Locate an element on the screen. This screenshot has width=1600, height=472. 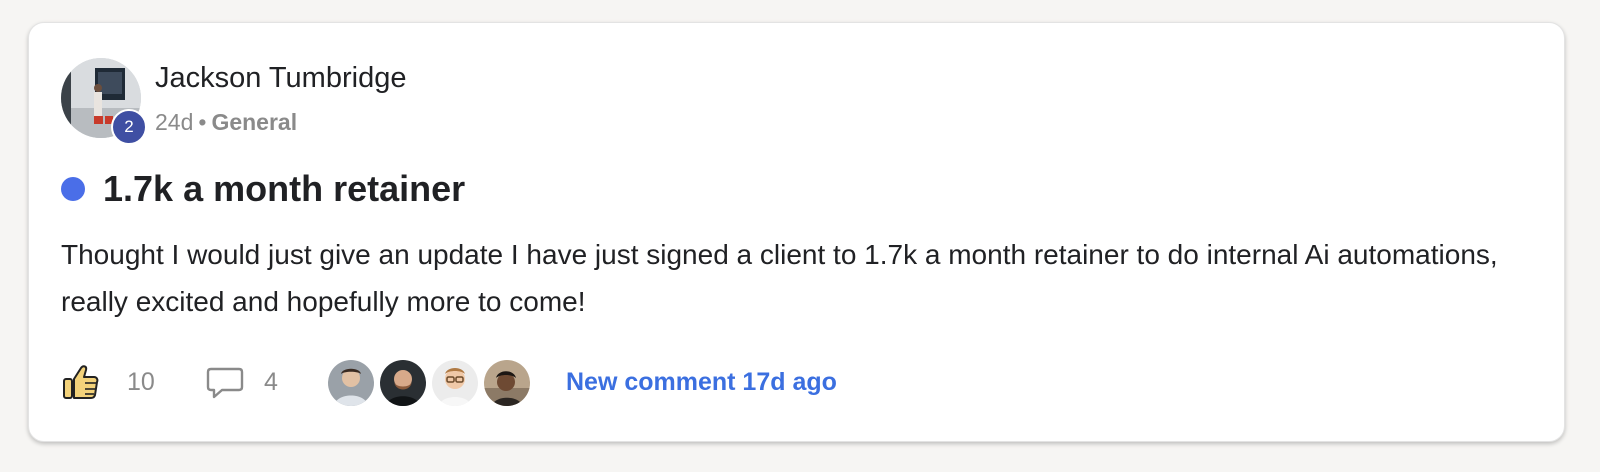
post-footer: 10 4 New comment 17d ago is located at coordinates (511, 383).